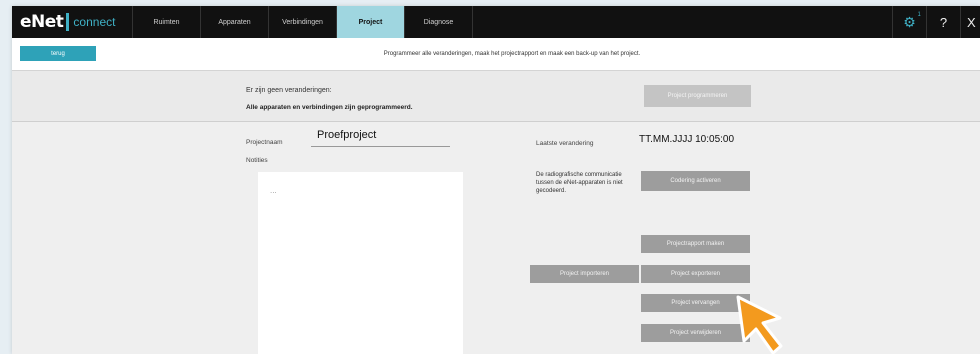  I want to click on logo-subtext: connect, so click(94, 22).